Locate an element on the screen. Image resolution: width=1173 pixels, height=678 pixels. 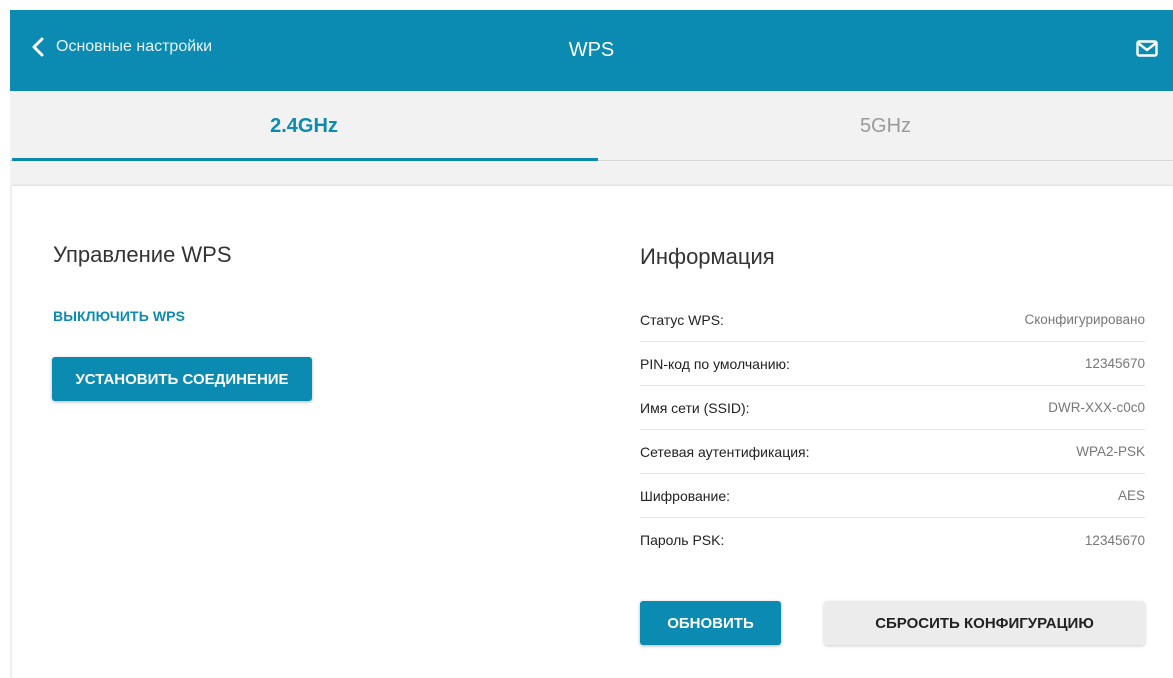
connect-button: УСТАНОВИТЬ СОЕДИНЕНИЕ is located at coordinates (182, 379).